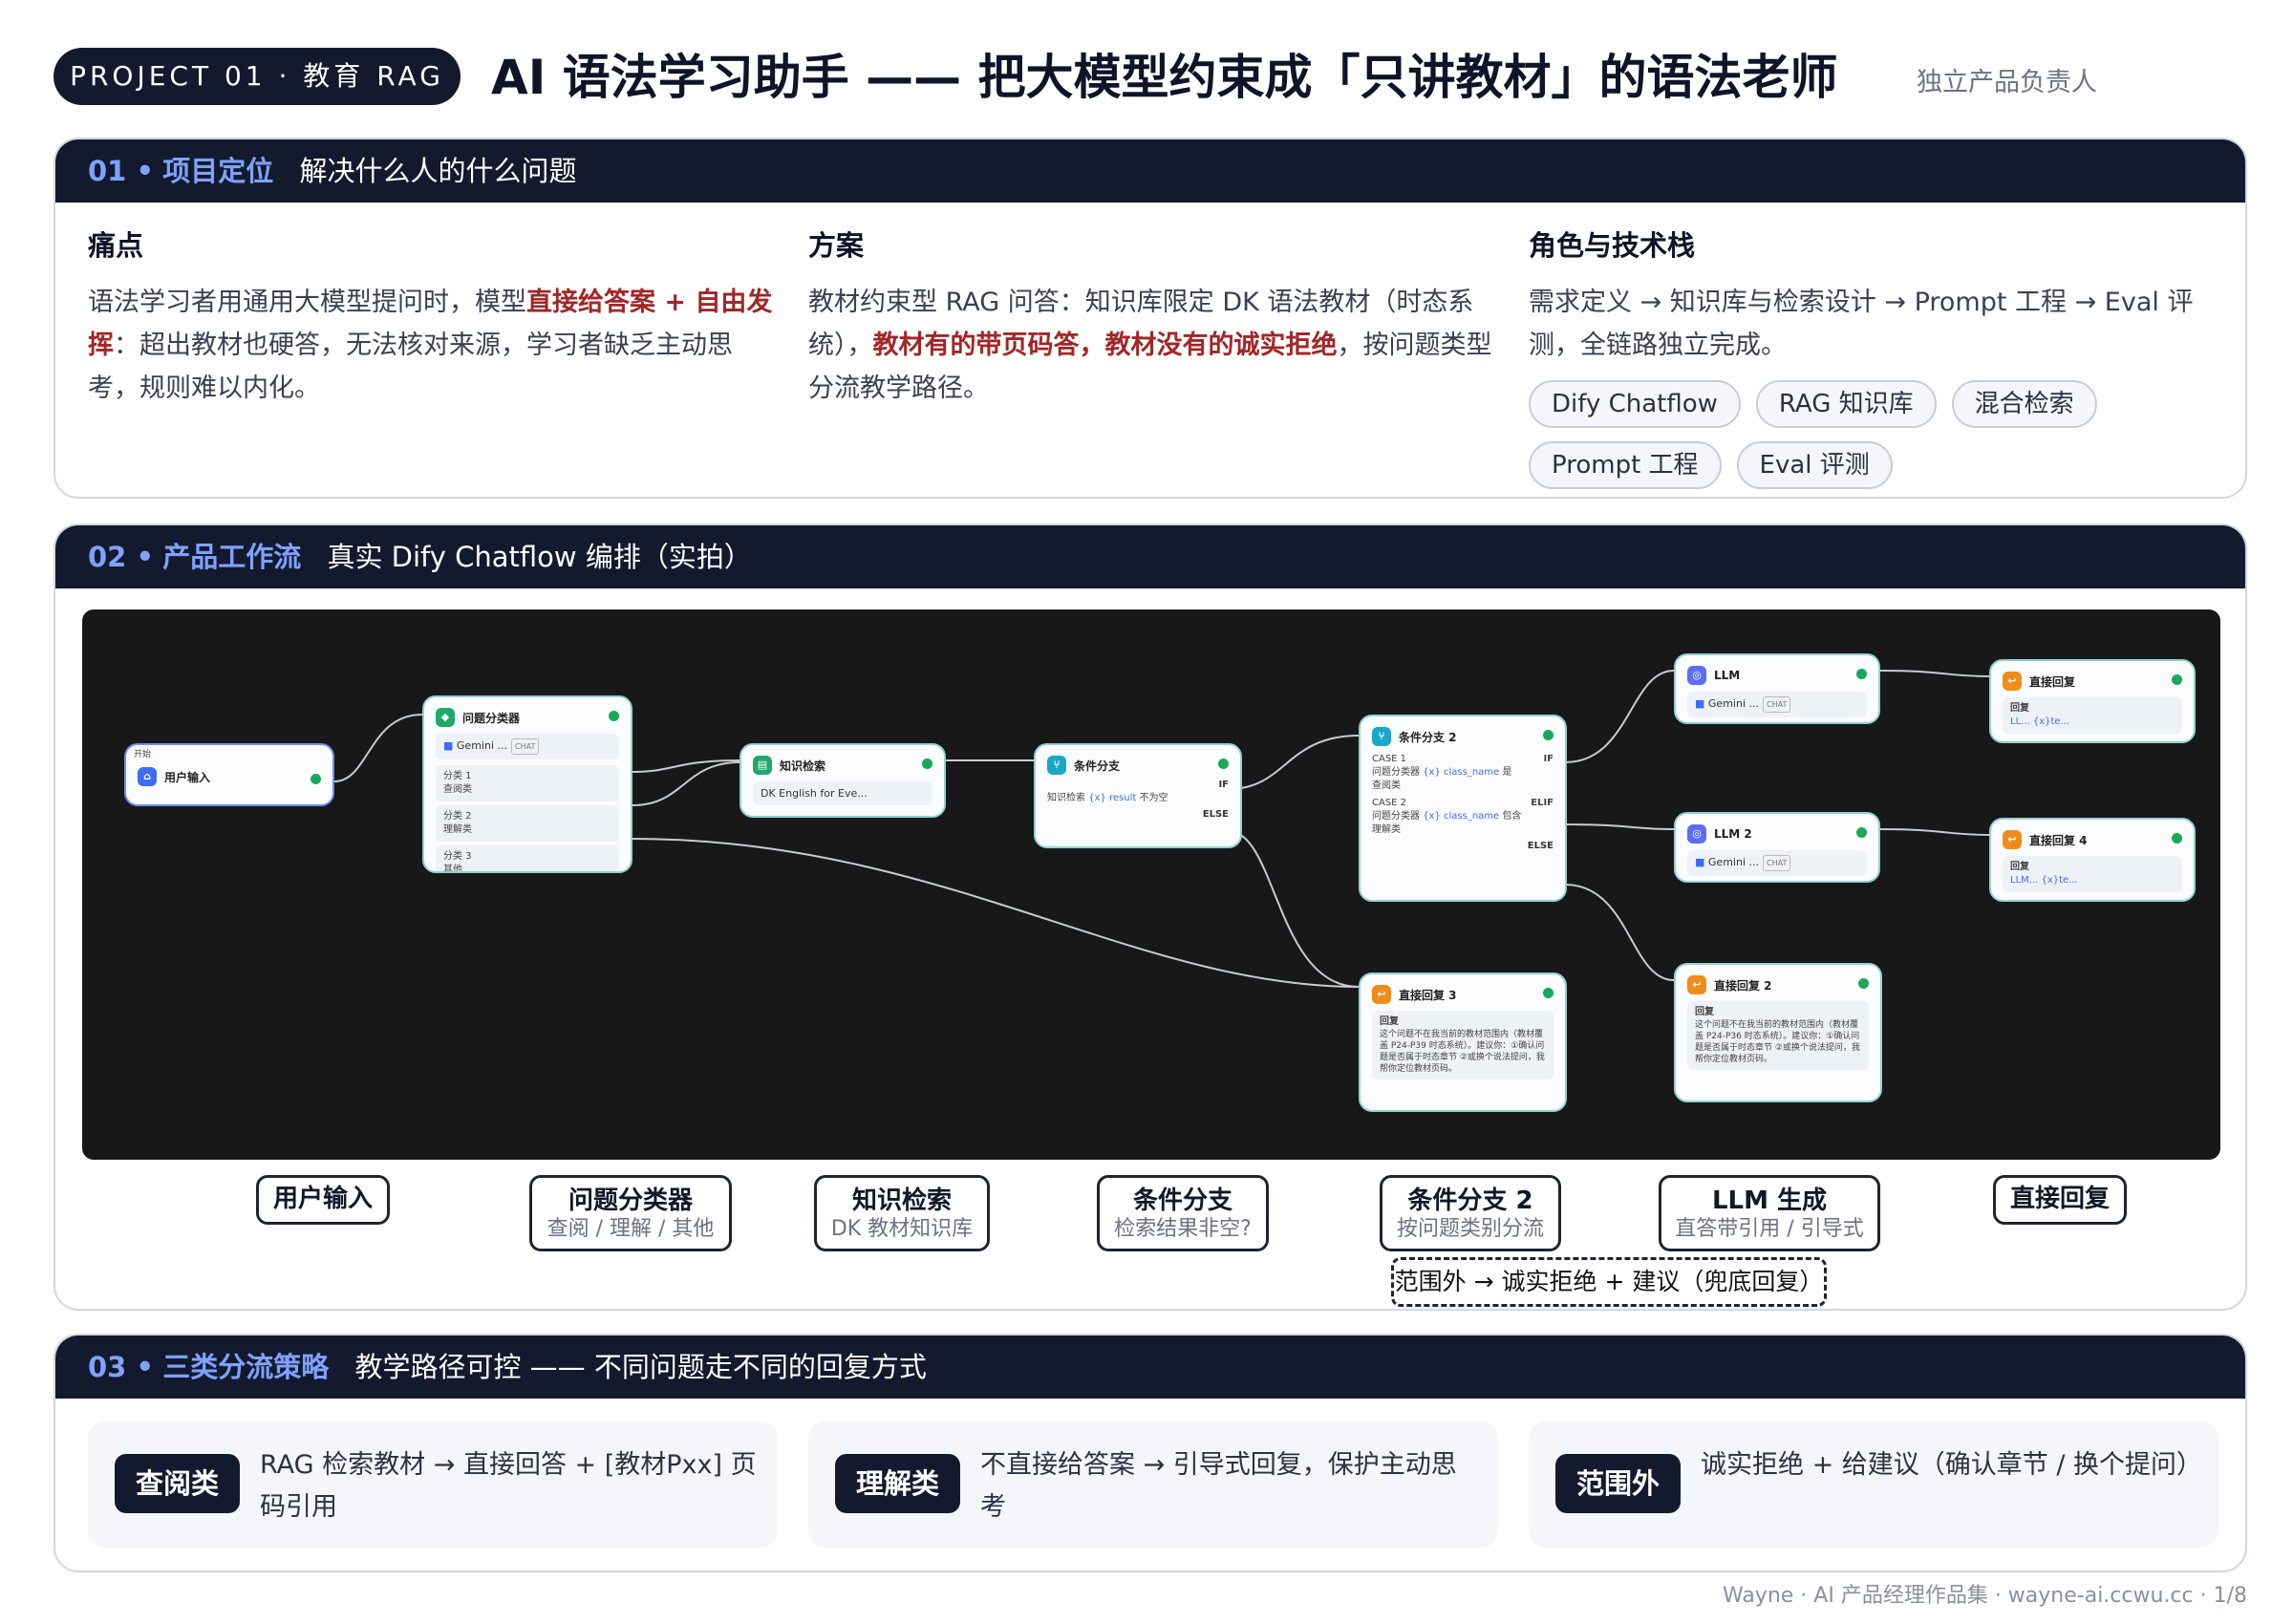 This screenshot has height=1624, width=2293. What do you see at coordinates (803, 766) in the screenshot?
I see `node-title: 知识检索` at bounding box center [803, 766].